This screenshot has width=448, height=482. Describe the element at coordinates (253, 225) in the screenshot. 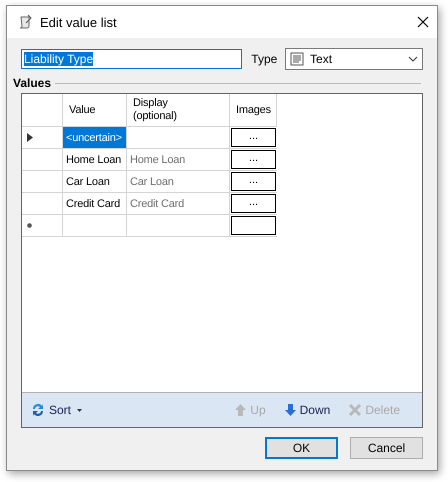

I see `images-button` at that location.